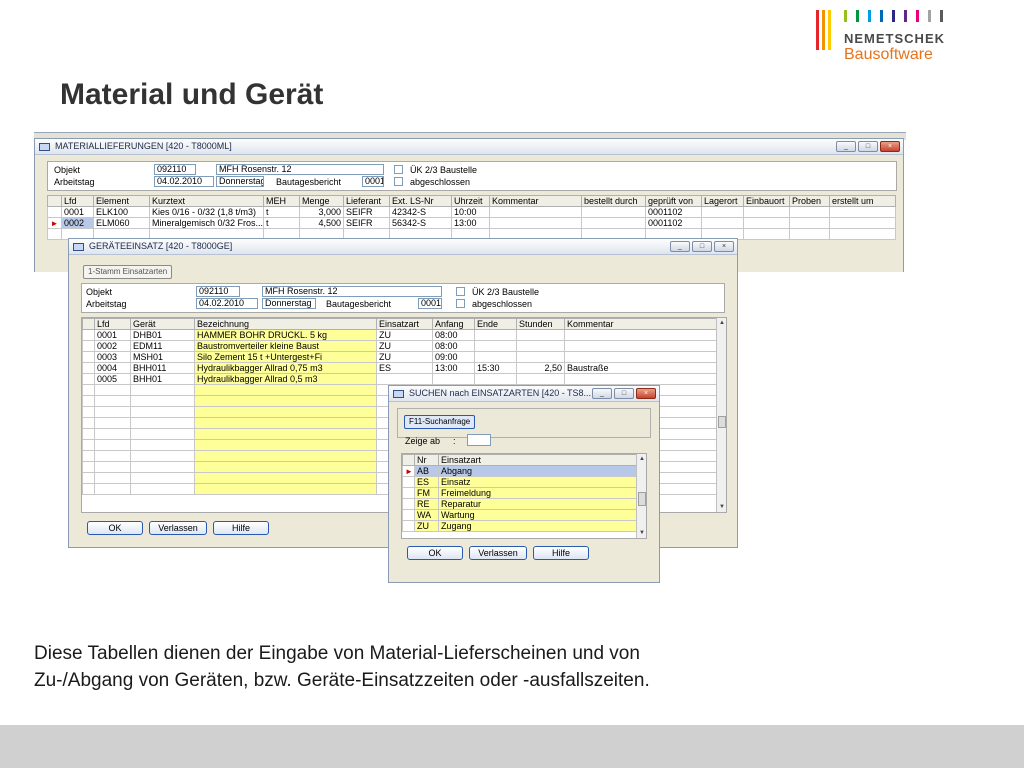 Image resolution: width=1024 pixels, height=768 pixels. What do you see at coordinates (495, 324) in the screenshot?
I see `column-header: Ende` at bounding box center [495, 324].